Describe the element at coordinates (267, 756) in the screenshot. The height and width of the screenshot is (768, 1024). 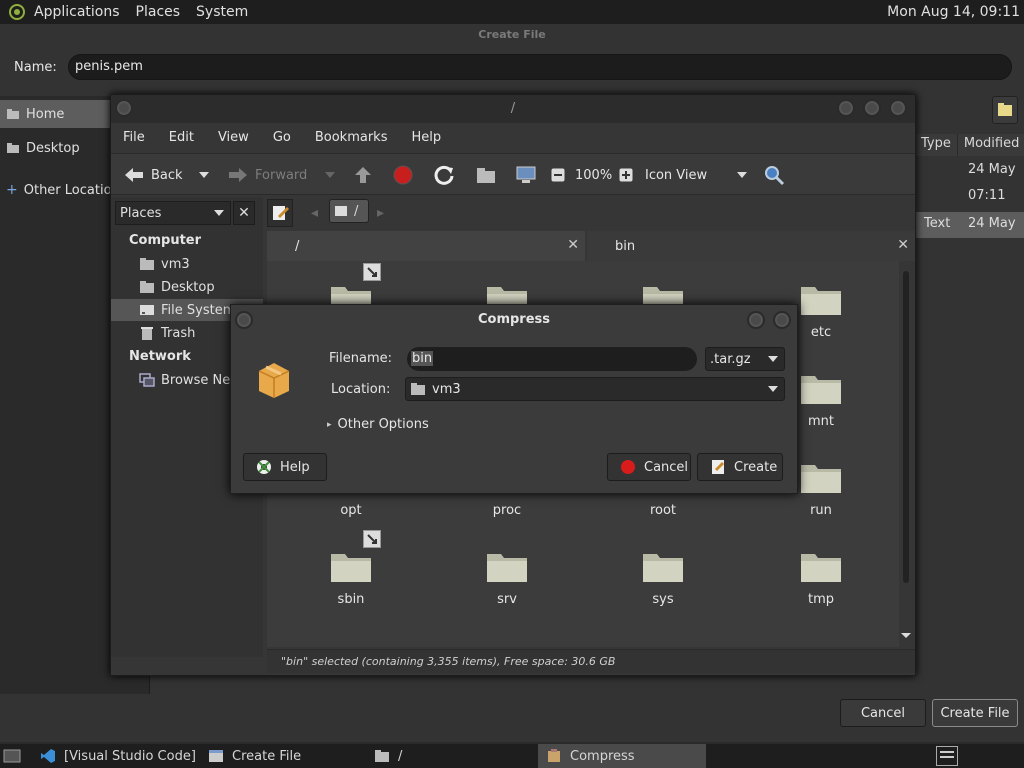
I see `task-label: Create File` at that location.